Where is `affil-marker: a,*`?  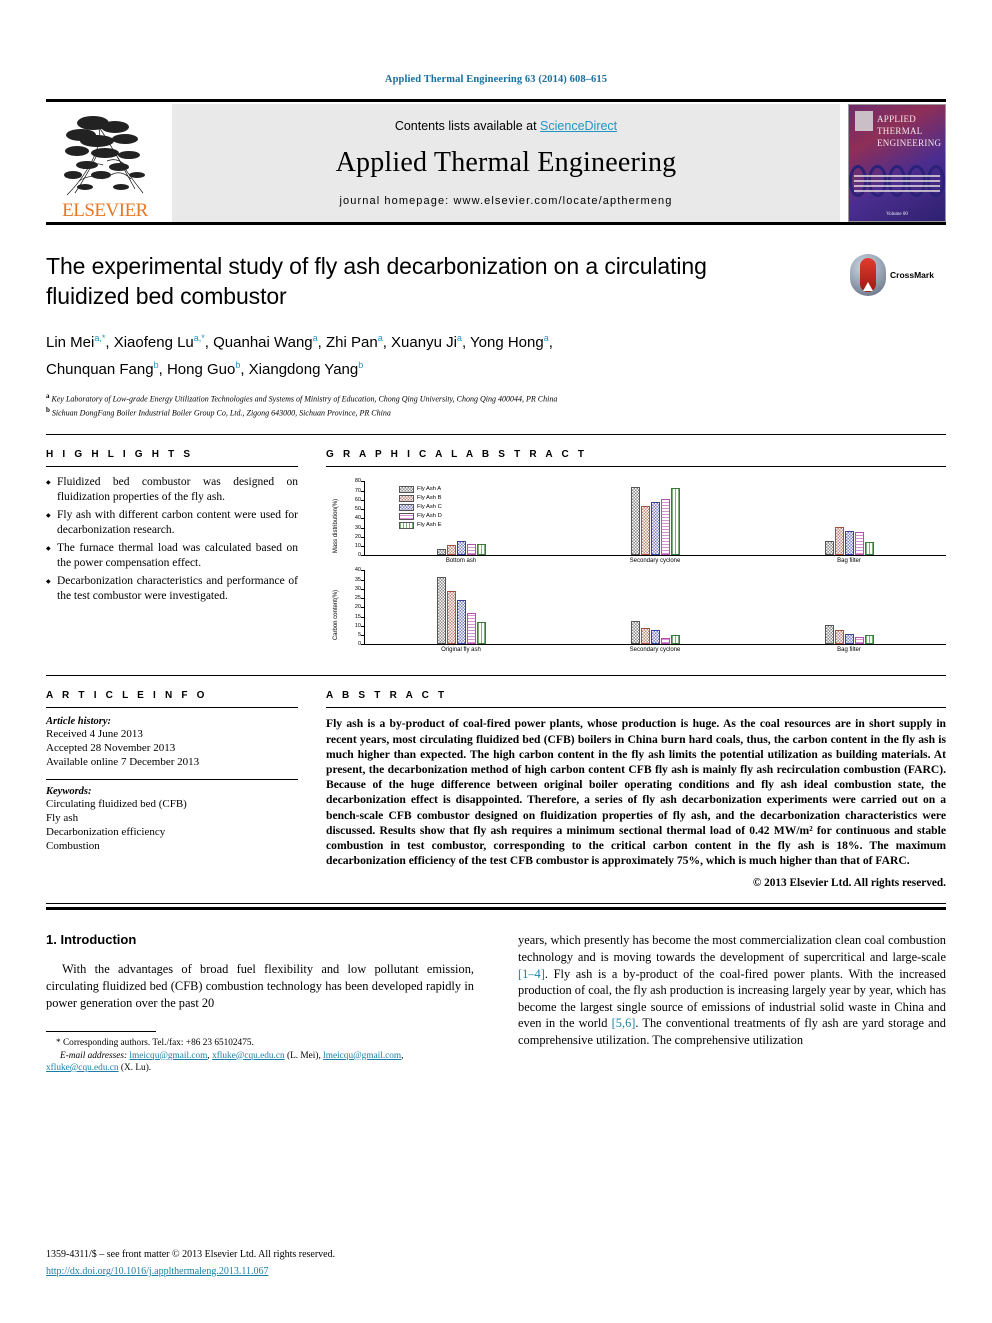 affil-marker: a,* is located at coordinates (199, 338).